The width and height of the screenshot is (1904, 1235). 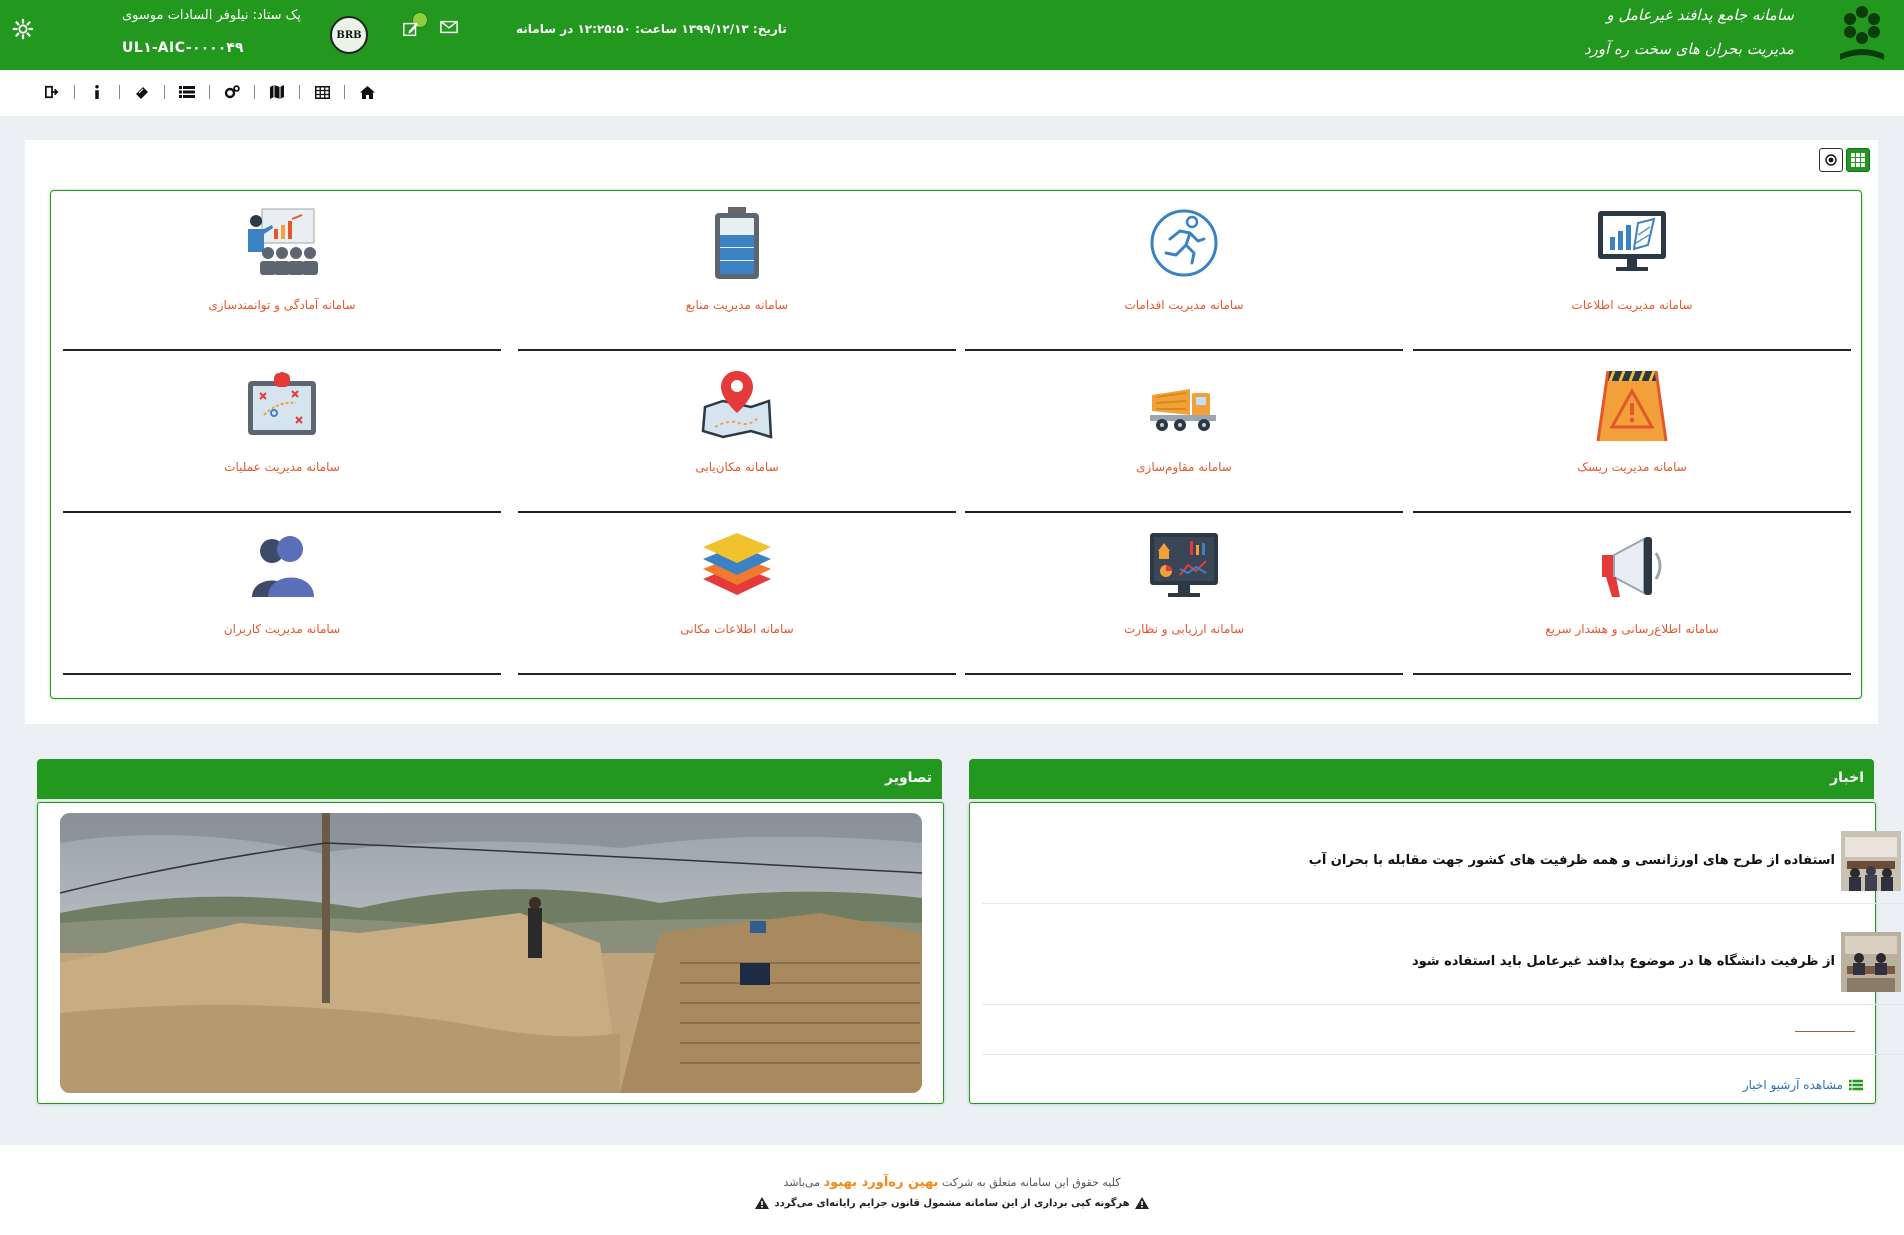 I want to click on map-pin-icon, so click(x=737, y=405).